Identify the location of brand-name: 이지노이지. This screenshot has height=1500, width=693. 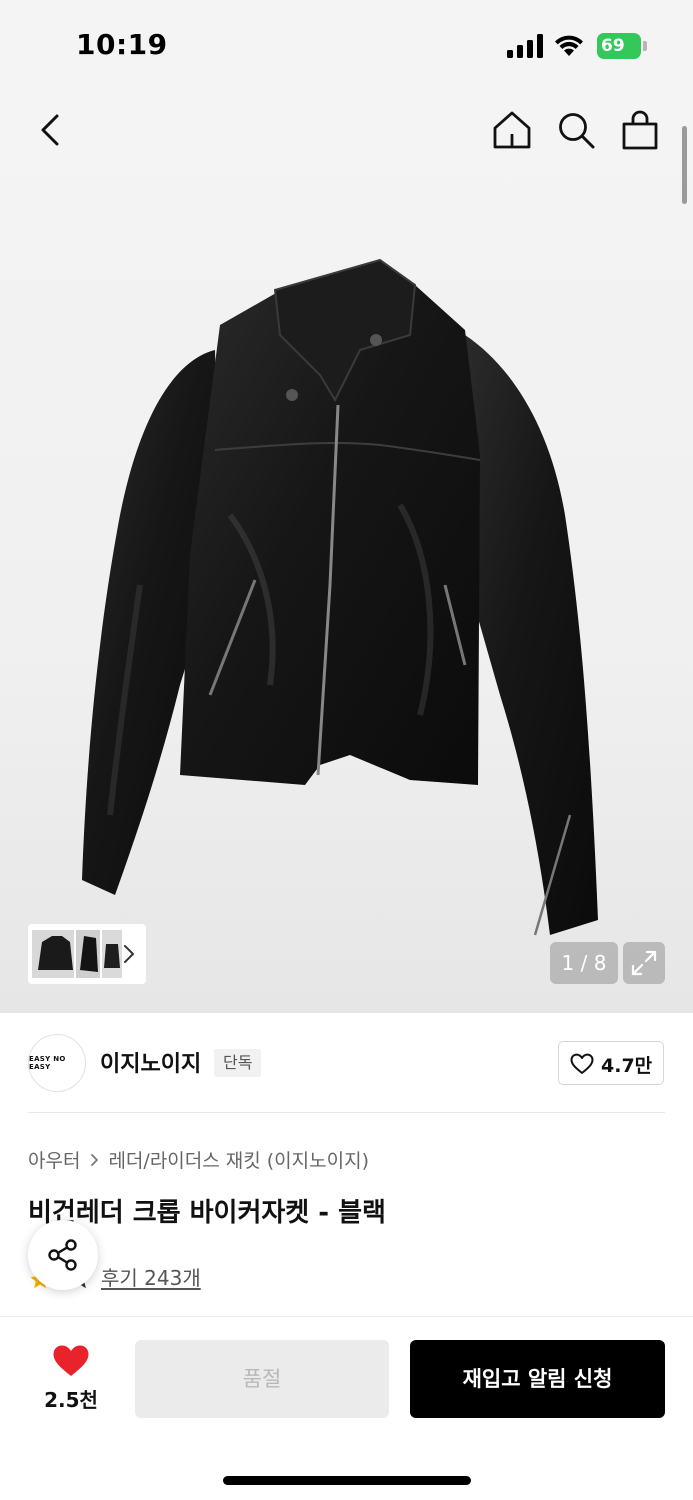
(150, 1062).